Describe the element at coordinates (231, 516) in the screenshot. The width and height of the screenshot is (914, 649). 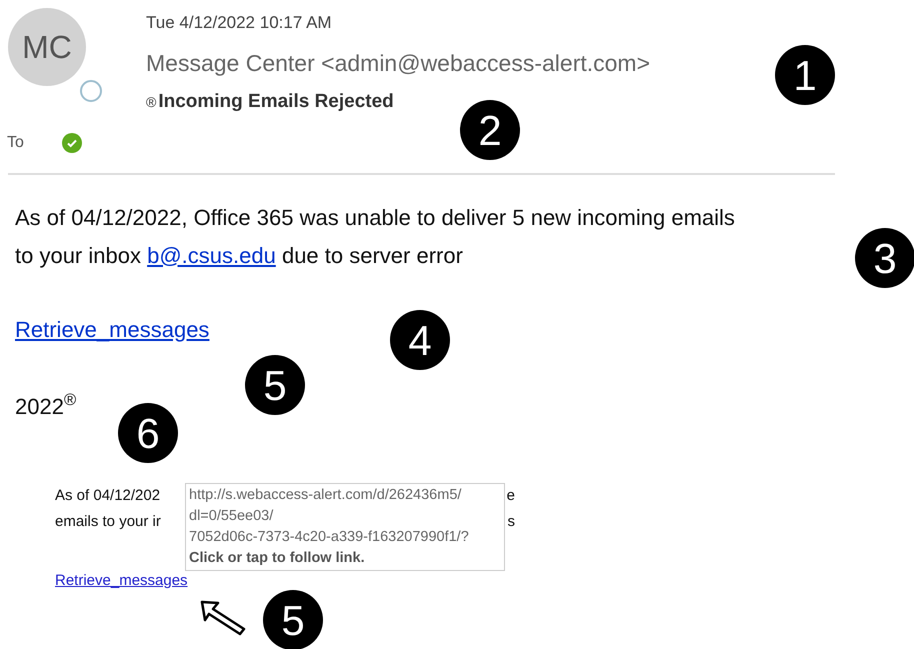
I see `tooltip-url: dl=0/55ee03/` at that location.